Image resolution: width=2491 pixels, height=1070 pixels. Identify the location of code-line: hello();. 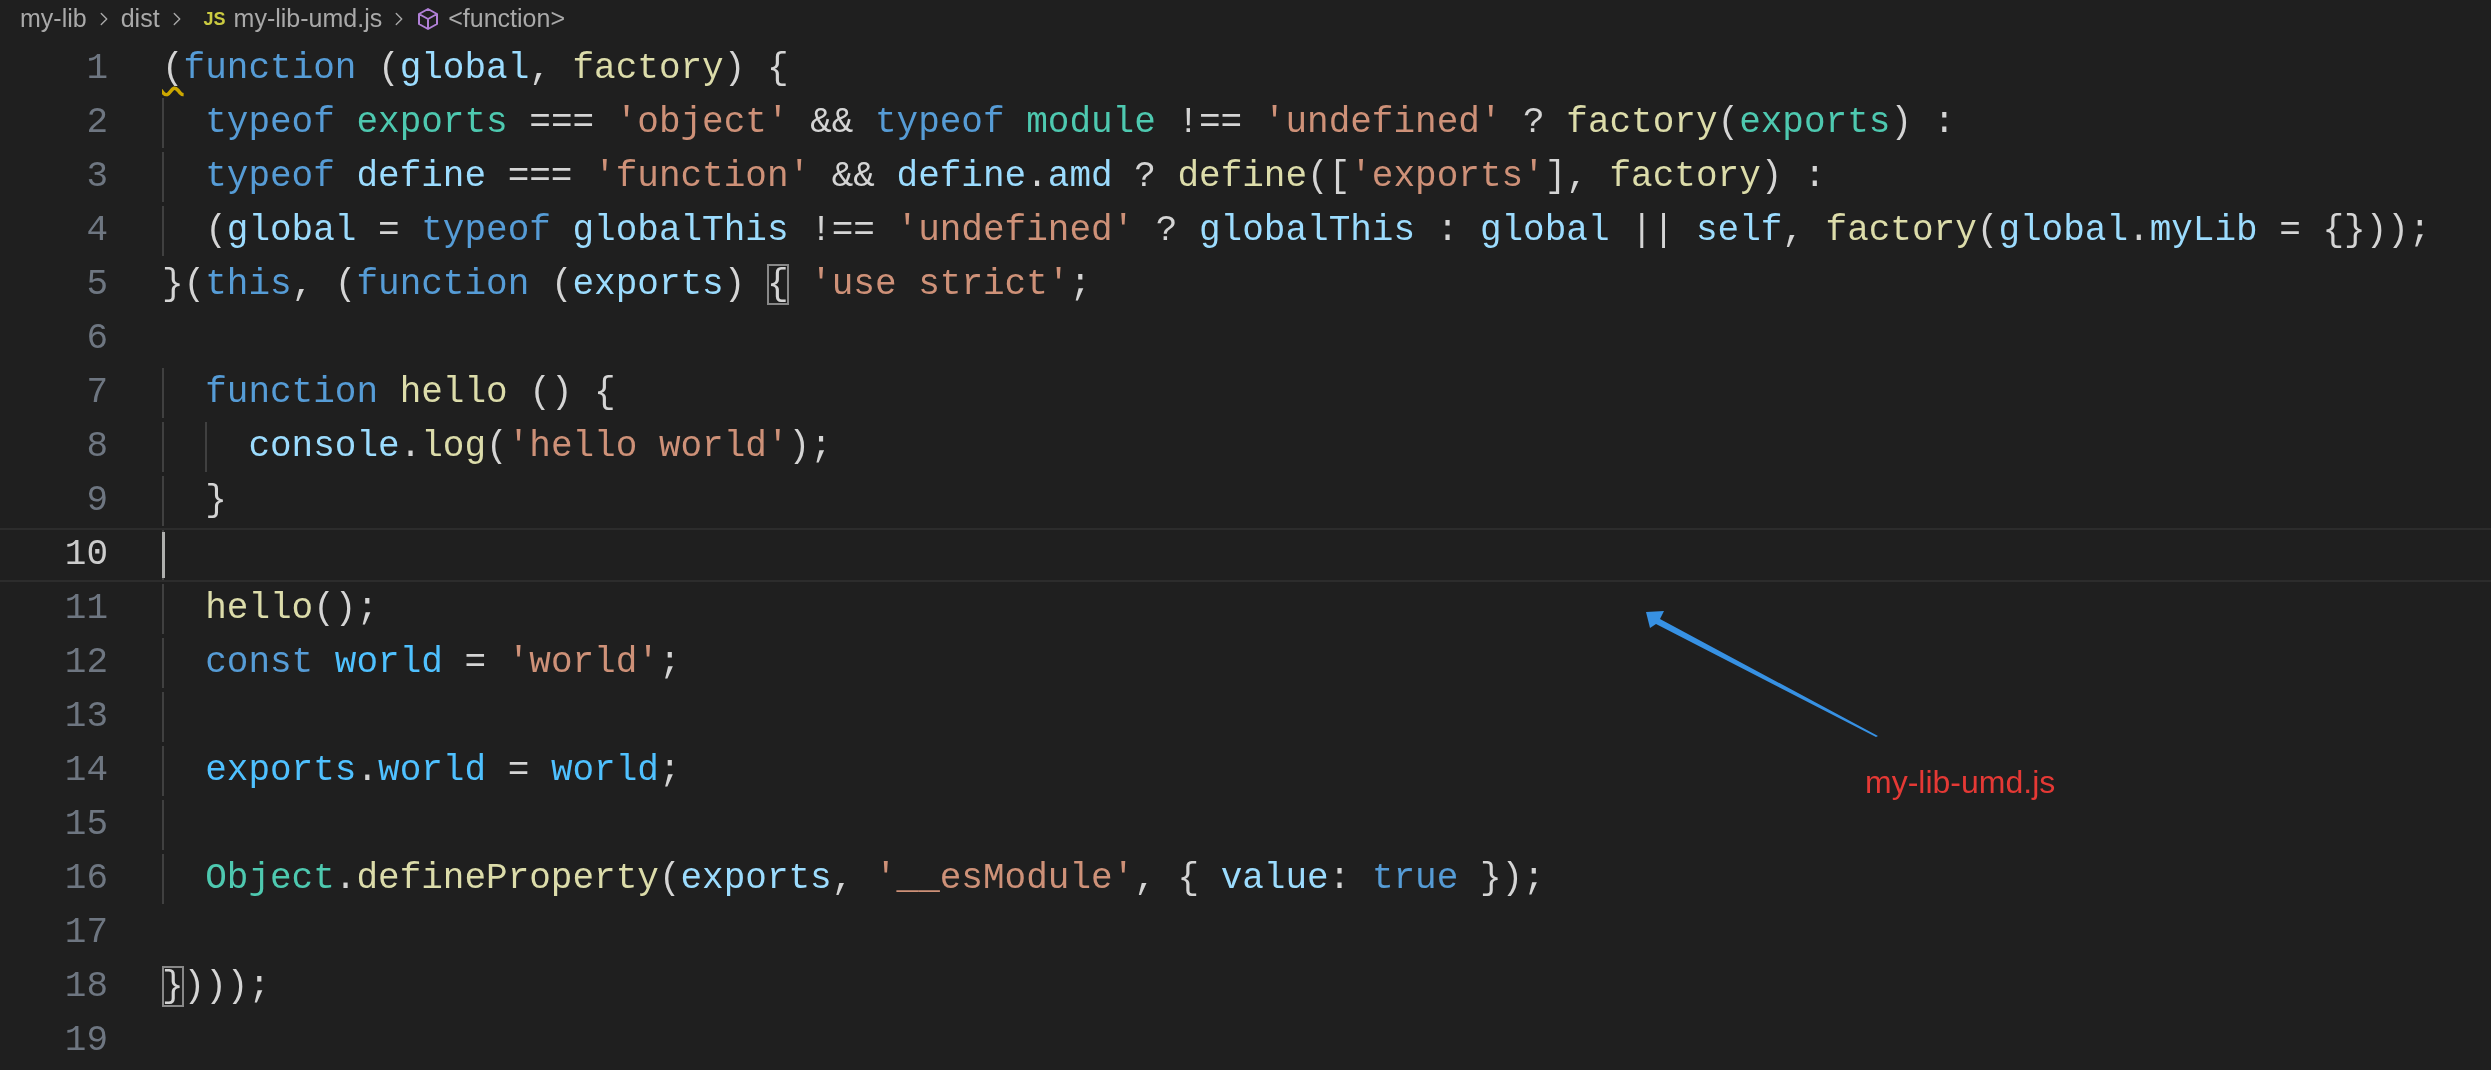
(291, 609).